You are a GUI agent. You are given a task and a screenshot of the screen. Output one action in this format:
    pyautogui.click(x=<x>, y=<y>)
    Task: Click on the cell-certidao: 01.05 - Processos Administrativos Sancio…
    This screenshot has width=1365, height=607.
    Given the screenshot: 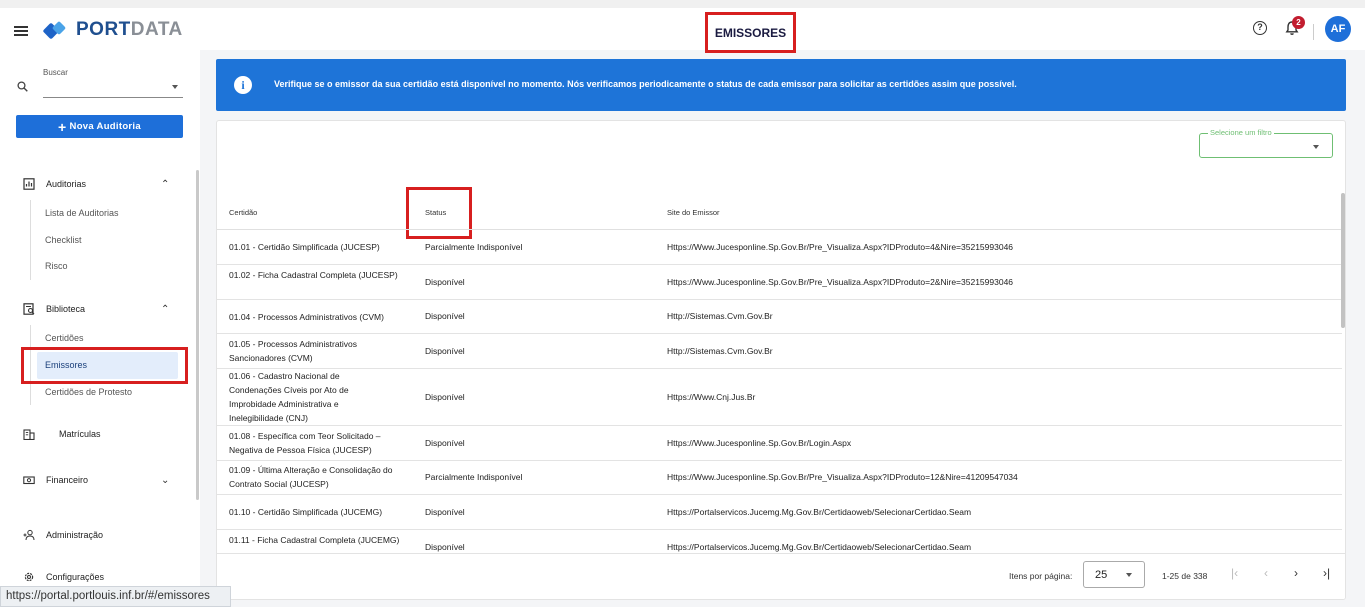 What is the action you would take?
    pyautogui.click(x=293, y=351)
    